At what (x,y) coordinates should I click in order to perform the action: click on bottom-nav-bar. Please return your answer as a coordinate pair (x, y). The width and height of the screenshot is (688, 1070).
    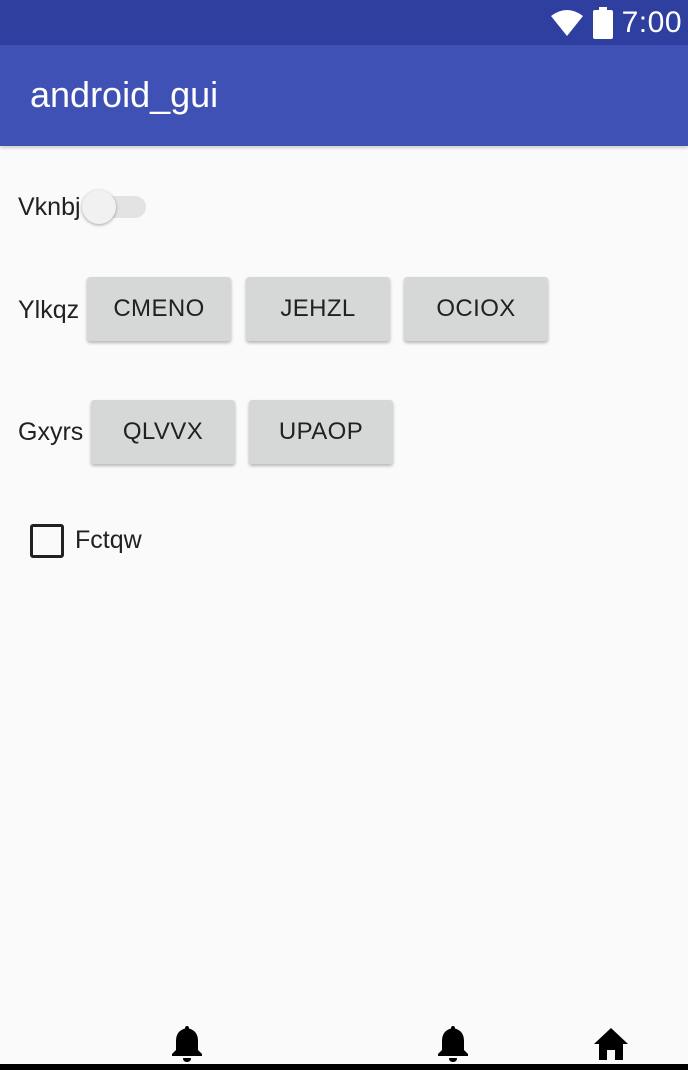
    Looking at the image, I should click on (344, 1045).